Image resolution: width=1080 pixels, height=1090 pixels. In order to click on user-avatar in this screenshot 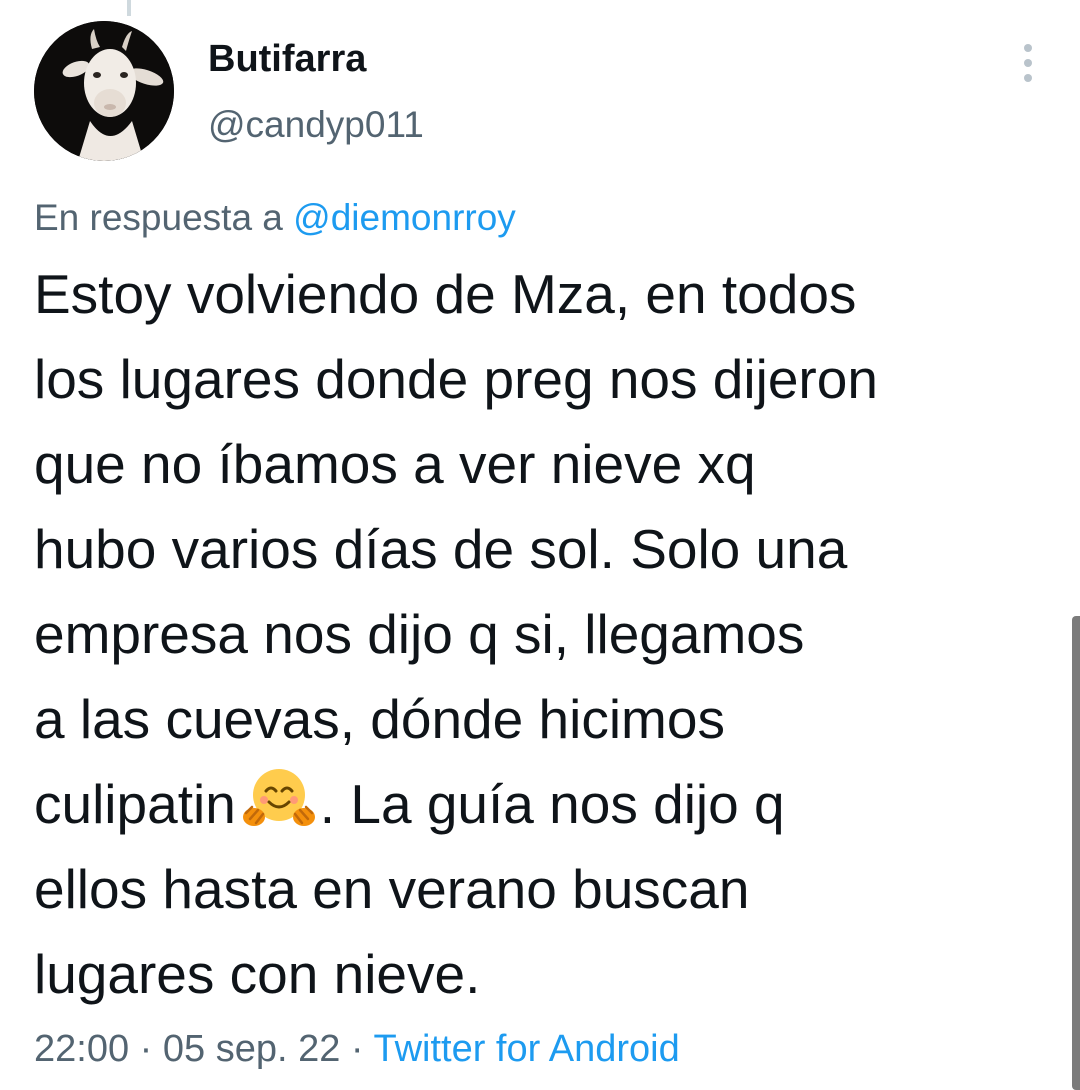, I will do `click(104, 91)`.